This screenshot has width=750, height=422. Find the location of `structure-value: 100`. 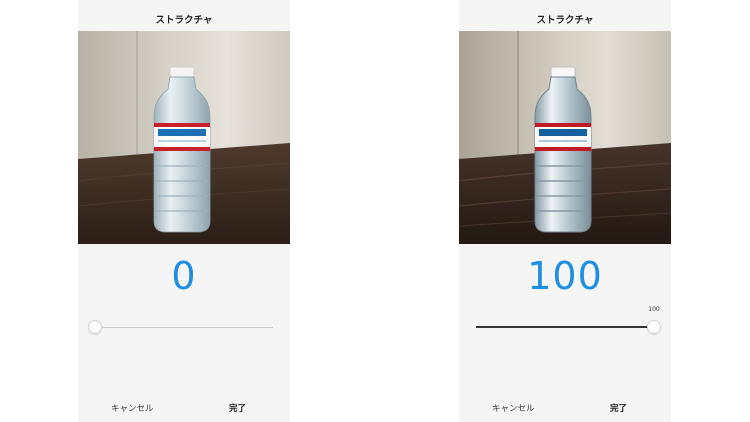

structure-value: 100 is located at coordinates (565, 276).